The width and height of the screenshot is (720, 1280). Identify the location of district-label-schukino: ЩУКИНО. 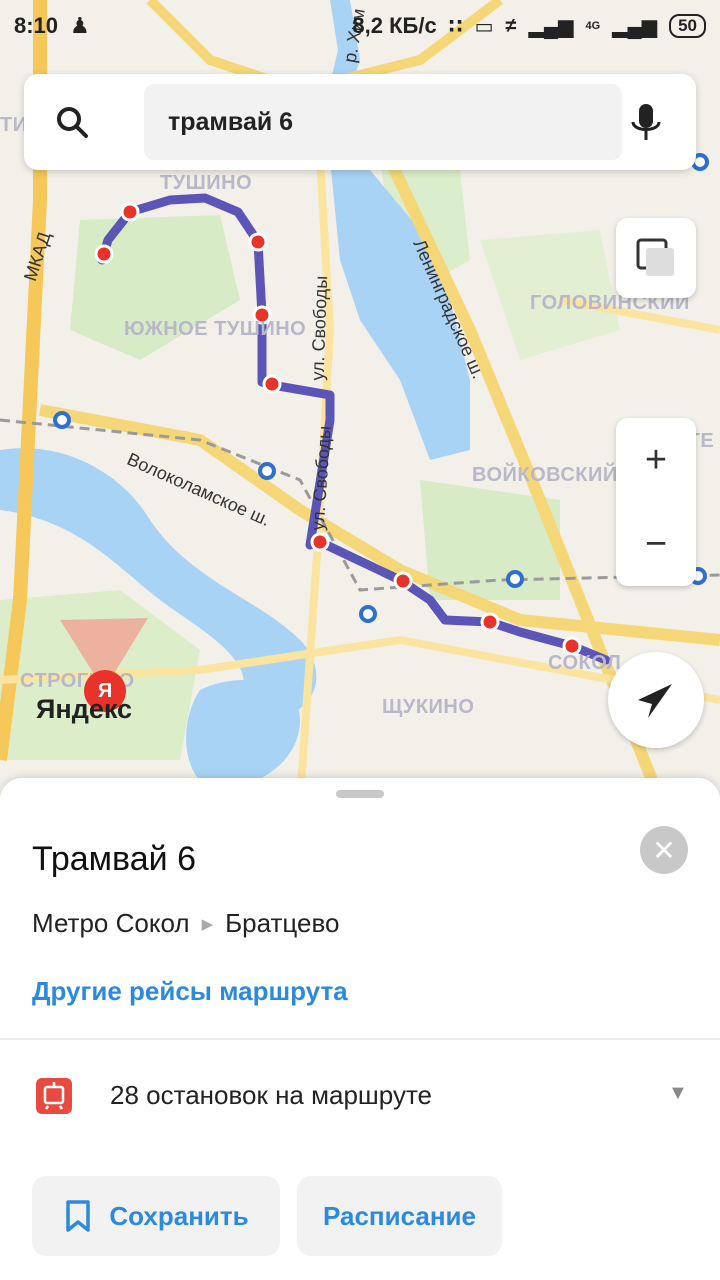
(428, 707).